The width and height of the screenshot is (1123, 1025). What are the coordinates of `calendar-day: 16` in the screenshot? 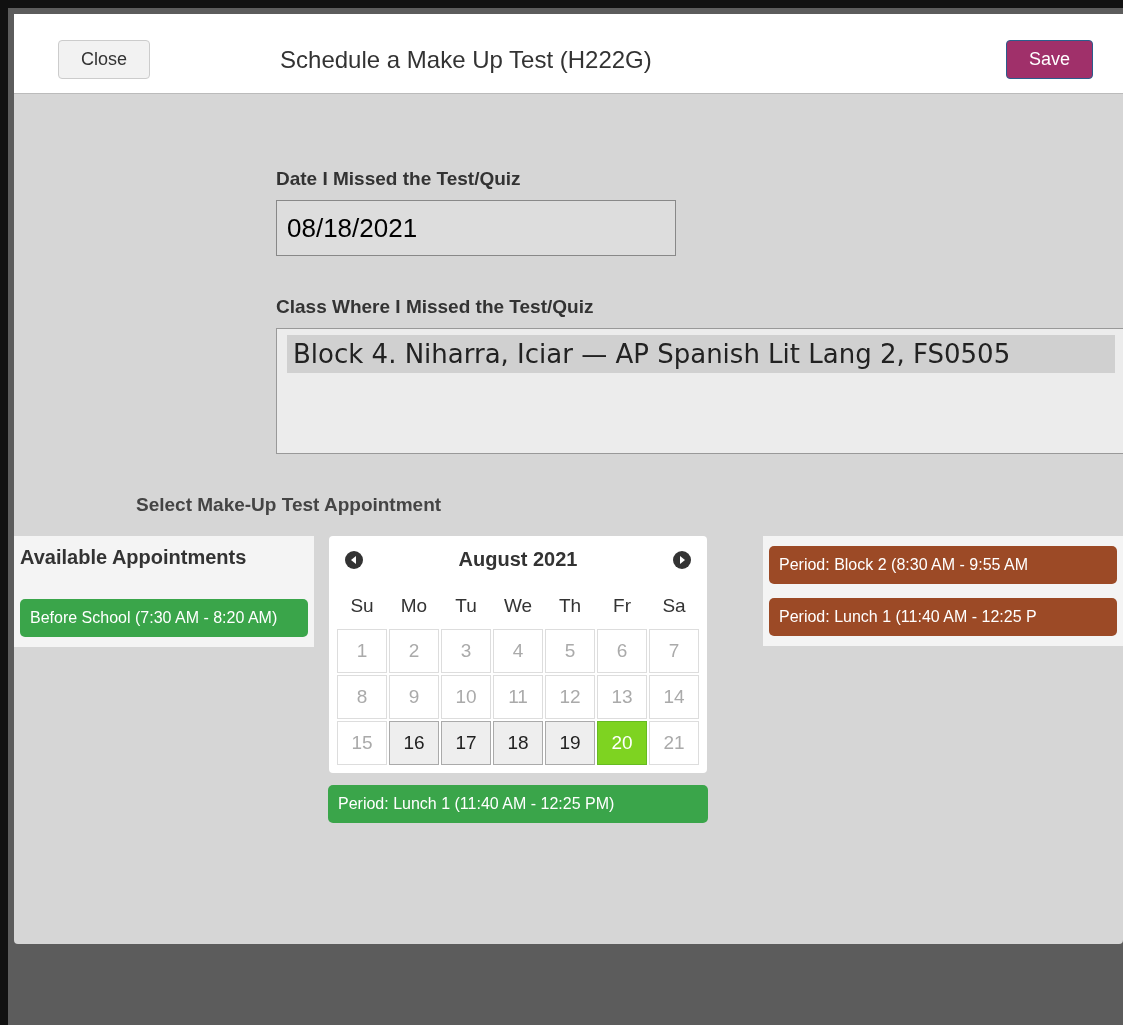 It's located at (414, 743).